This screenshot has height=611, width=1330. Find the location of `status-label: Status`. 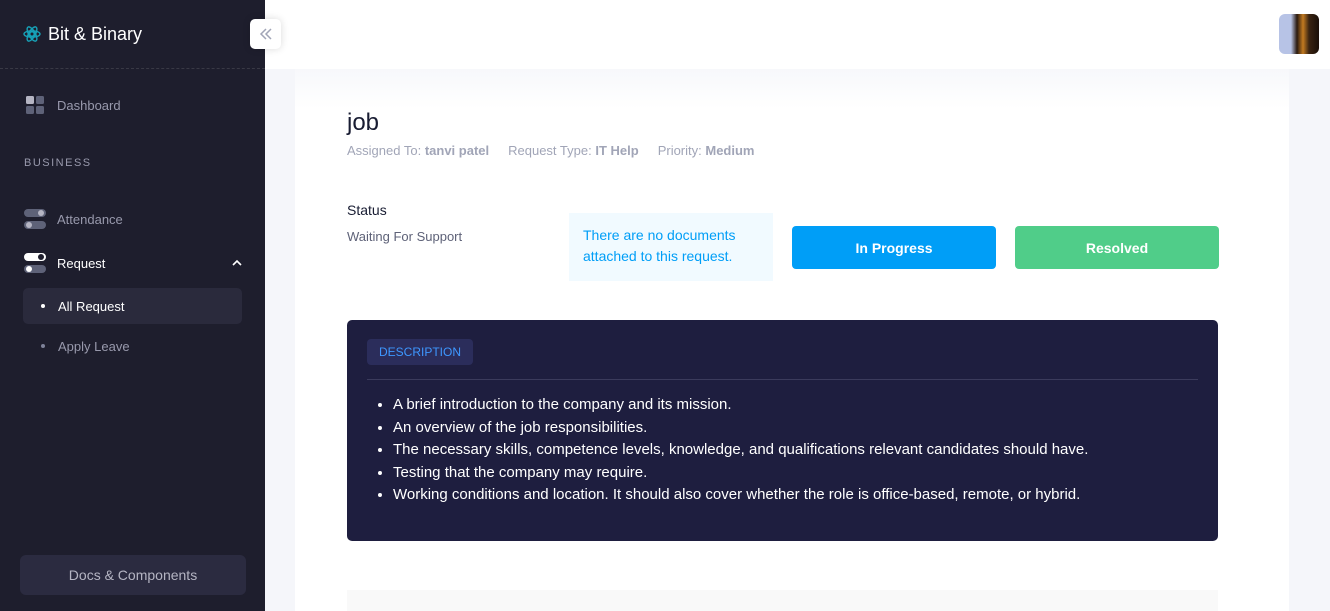

status-label: Status is located at coordinates (367, 210).